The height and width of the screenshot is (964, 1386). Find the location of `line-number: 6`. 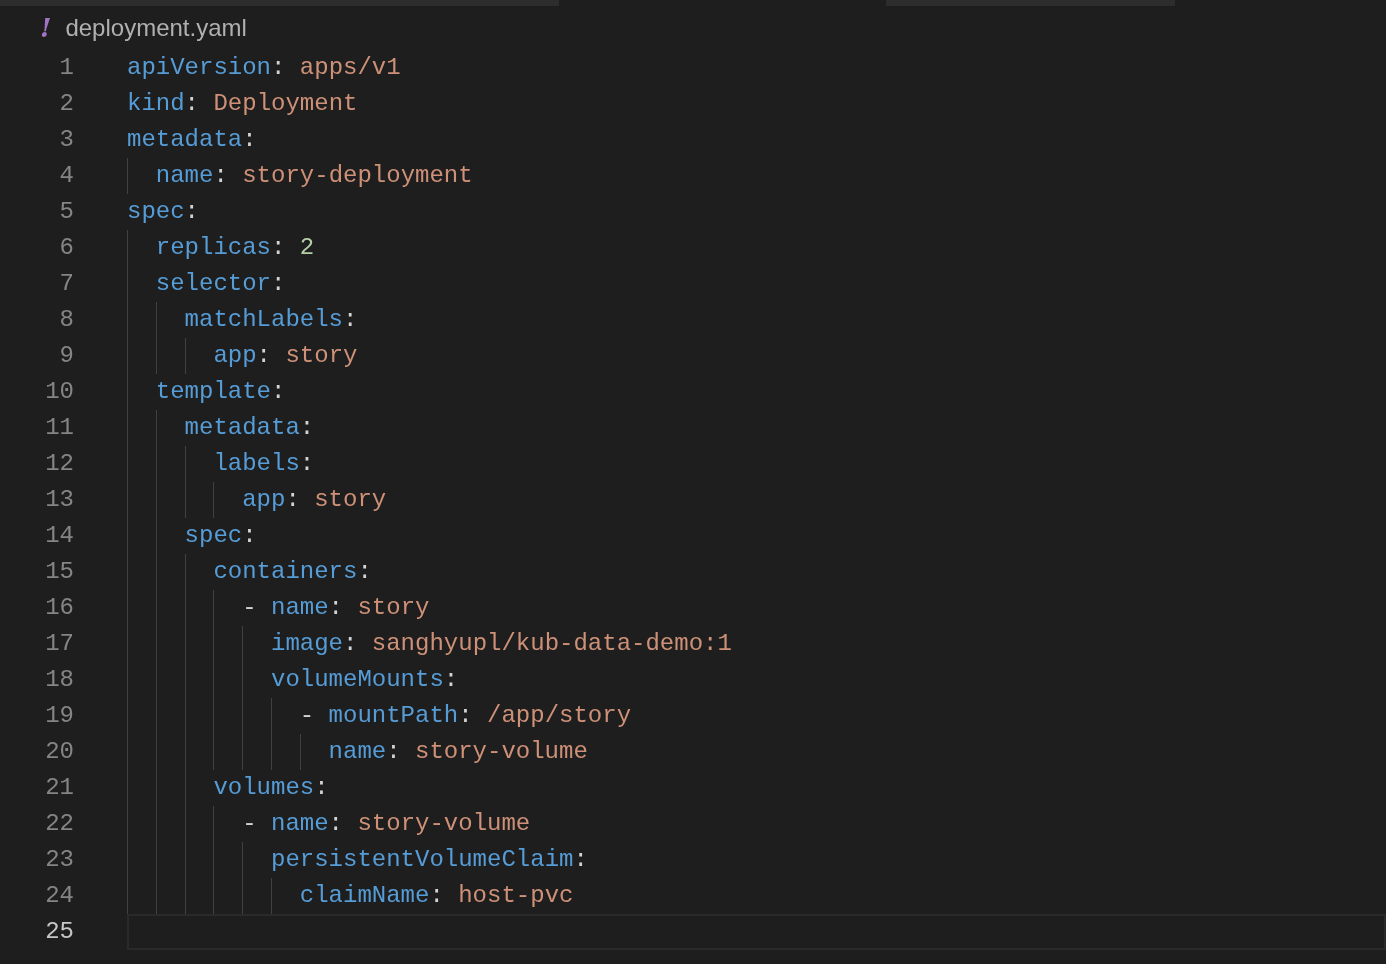

line-number: 6 is located at coordinates (66, 248).